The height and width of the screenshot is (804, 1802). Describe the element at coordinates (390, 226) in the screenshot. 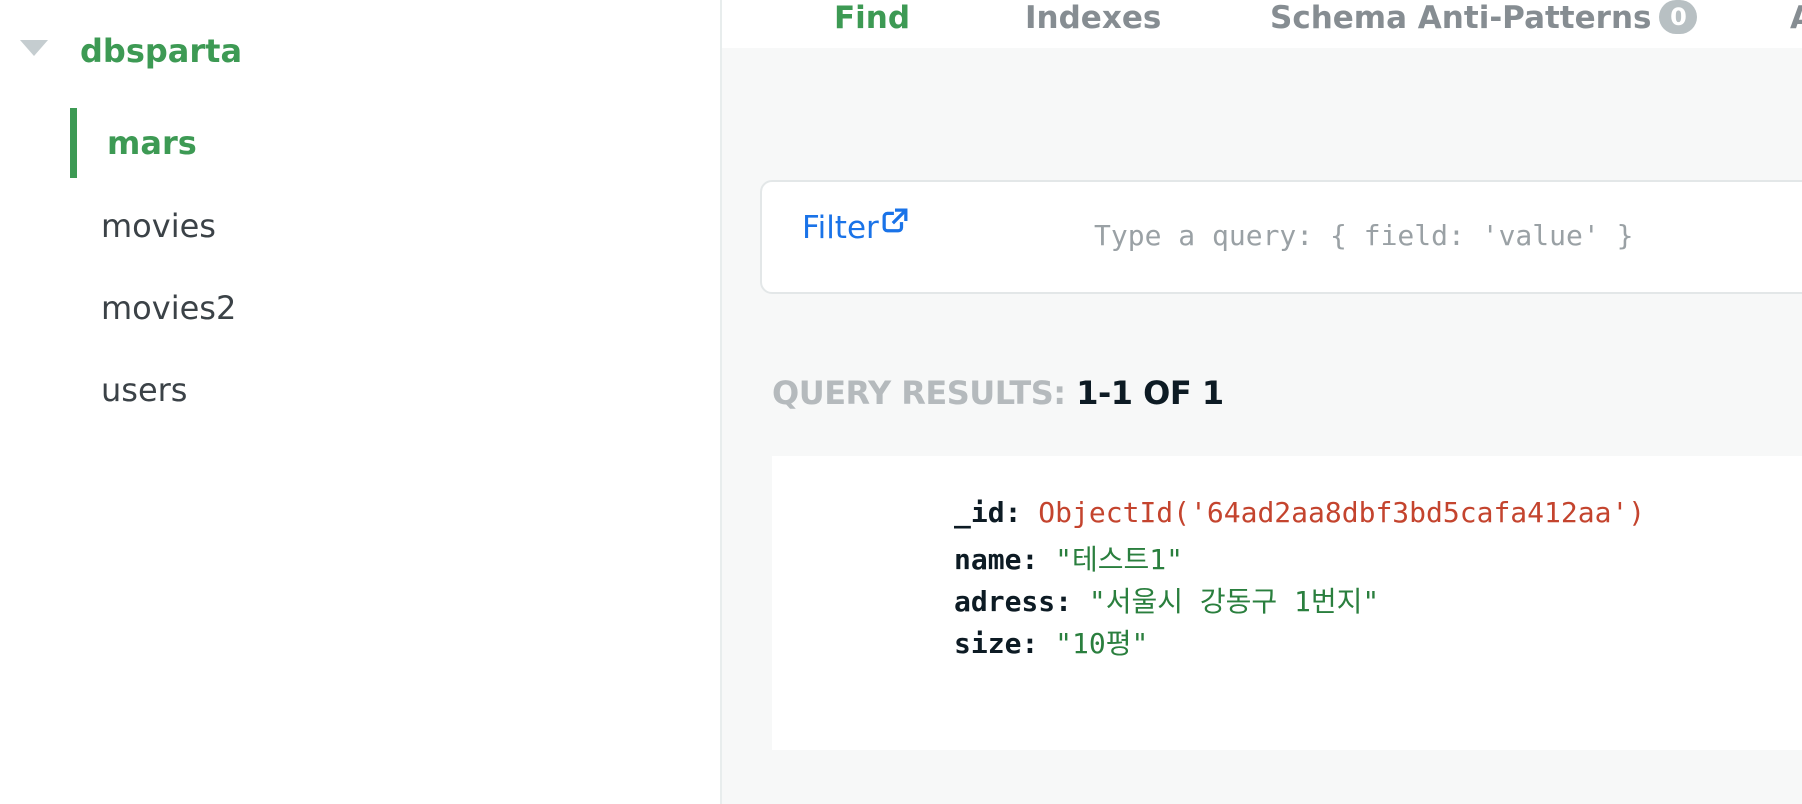

I see `collection-item-movies: movies` at that location.